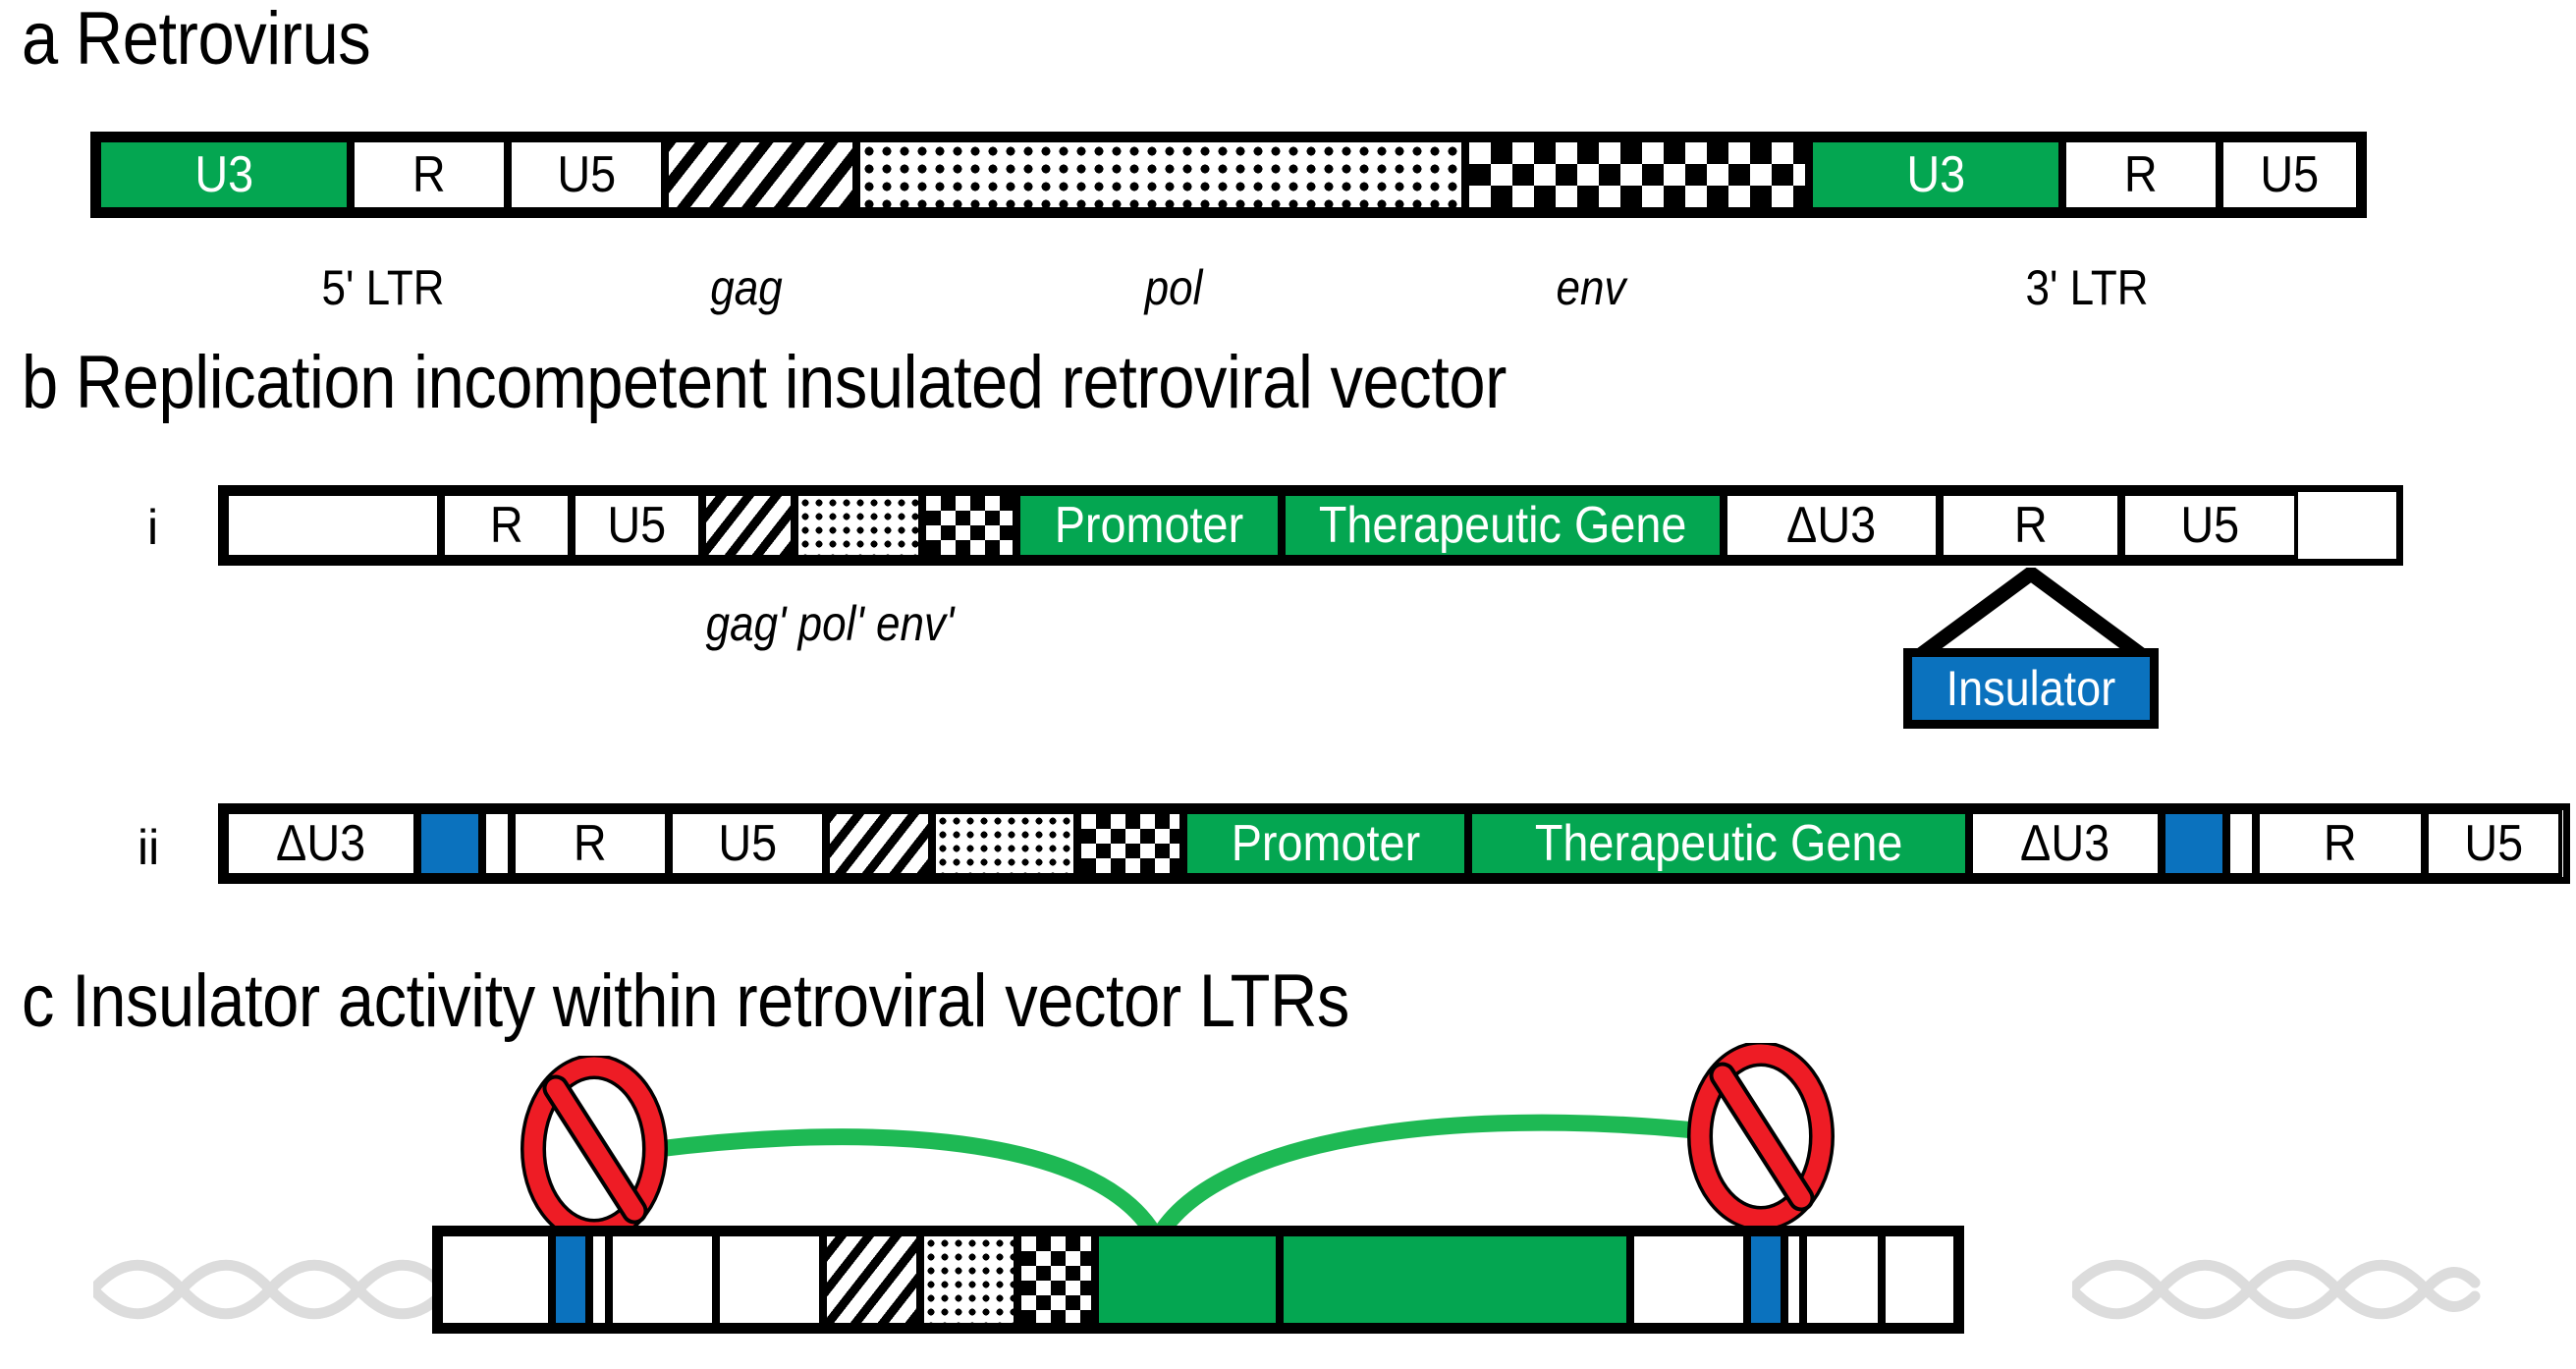 The width and height of the screenshot is (2576, 1369). I want to click on row-marker-i: i, so click(153, 527).